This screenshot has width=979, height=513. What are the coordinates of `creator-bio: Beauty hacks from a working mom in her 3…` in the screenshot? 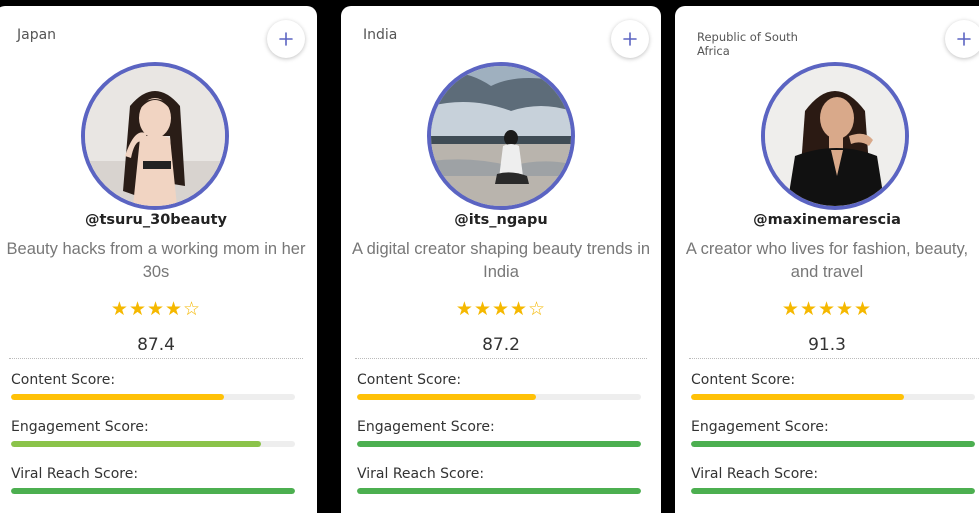 It's located at (156, 260).